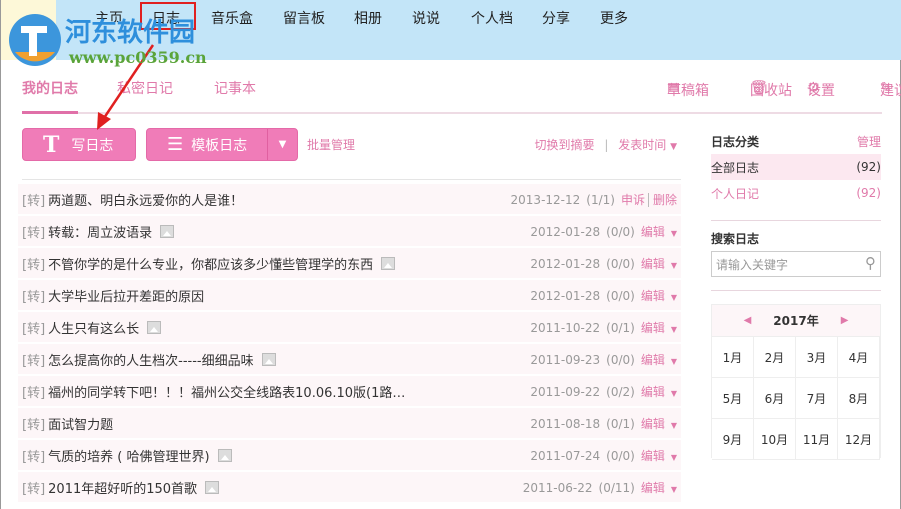 Image resolution: width=901 pixels, height=509 pixels. What do you see at coordinates (304, 18) in the screenshot?
I see `nav-item-3: 留言板` at bounding box center [304, 18].